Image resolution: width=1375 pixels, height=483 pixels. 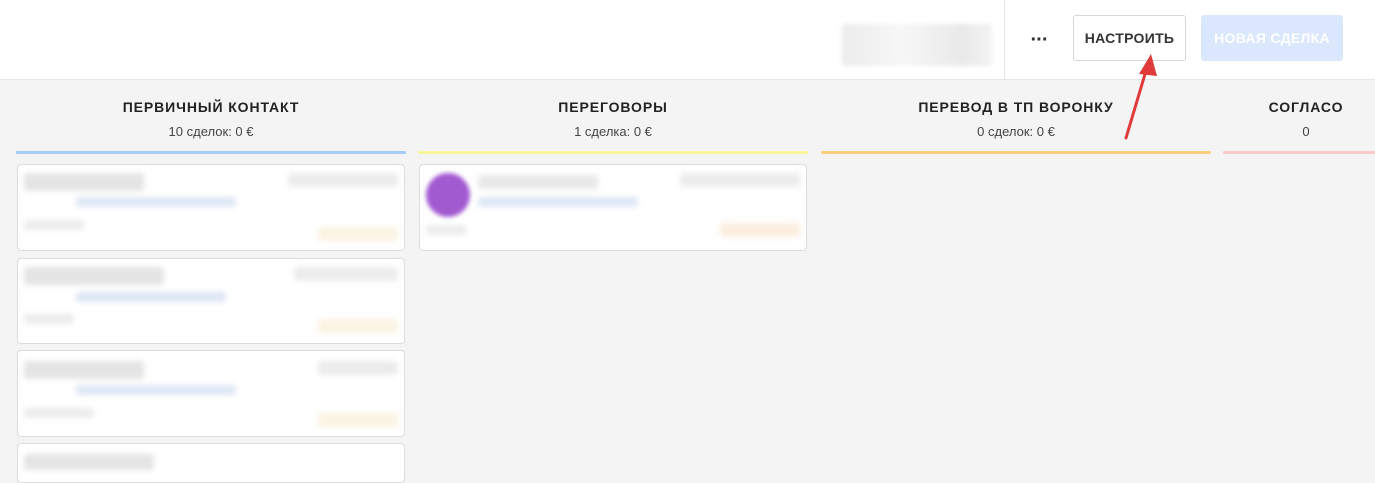 I want to click on more-icon: ···, so click(x=1039, y=39).